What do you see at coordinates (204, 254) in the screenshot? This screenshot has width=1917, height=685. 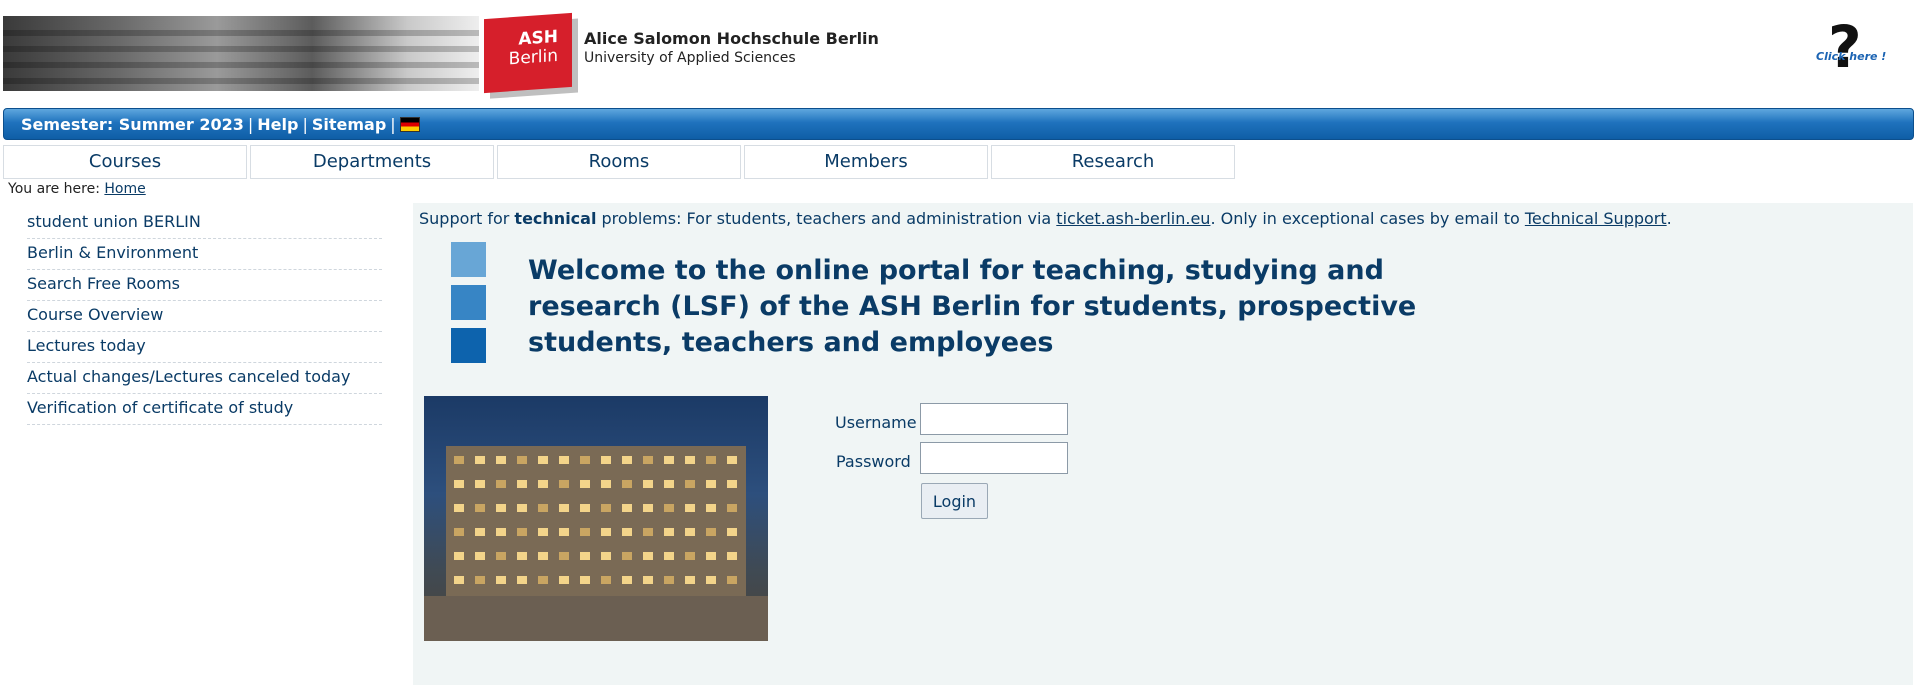 I see `sidebar-item-berlin-environment: Berlin & Environment` at bounding box center [204, 254].